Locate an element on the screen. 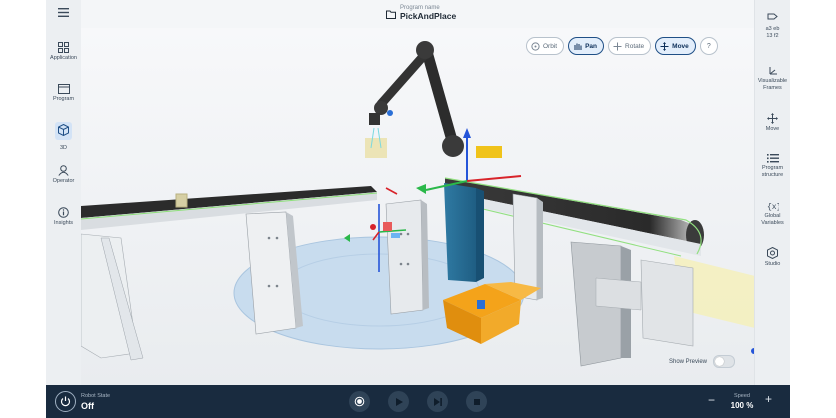  hand-icon is located at coordinates (578, 46).